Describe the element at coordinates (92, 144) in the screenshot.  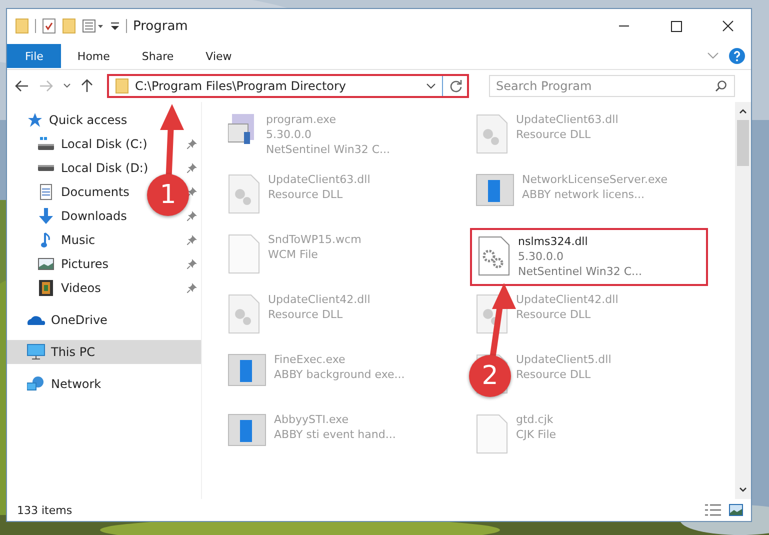
I see `nav-item: Local Disk (C:)` at that location.